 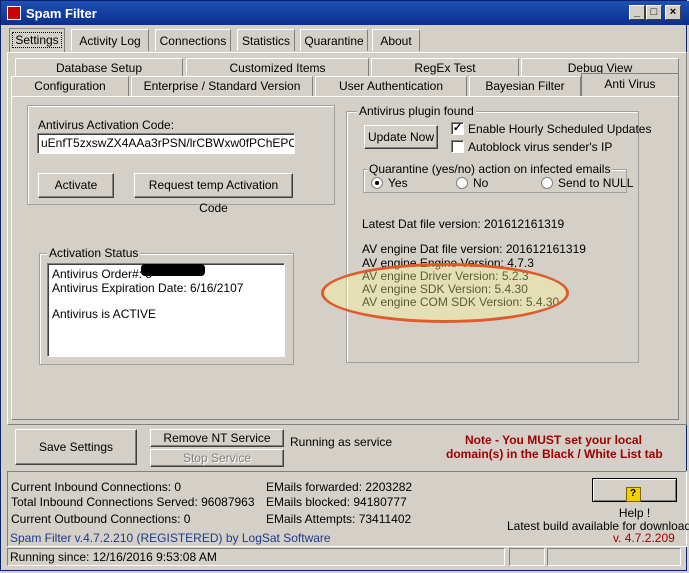 What do you see at coordinates (76, 185) in the screenshot?
I see `activate-button: Activate` at bounding box center [76, 185].